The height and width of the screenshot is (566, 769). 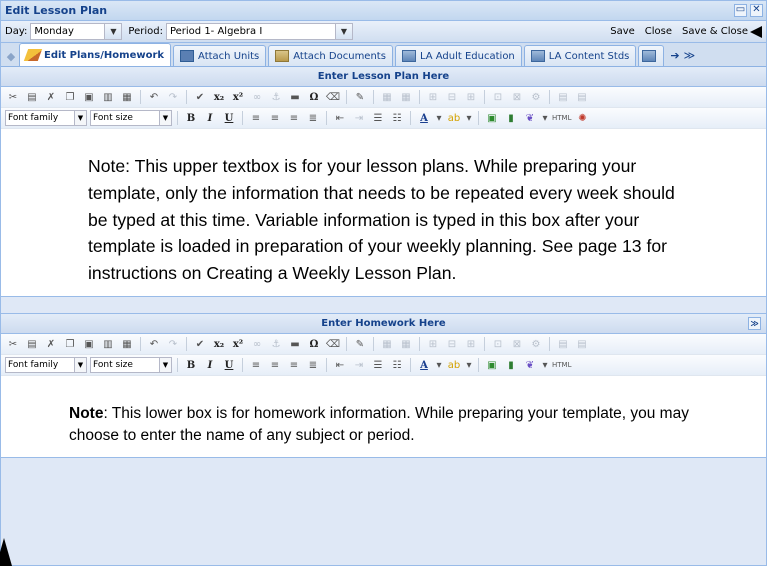 I want to click on tab-menu-icon: ≫, so click(x=690, y=55).